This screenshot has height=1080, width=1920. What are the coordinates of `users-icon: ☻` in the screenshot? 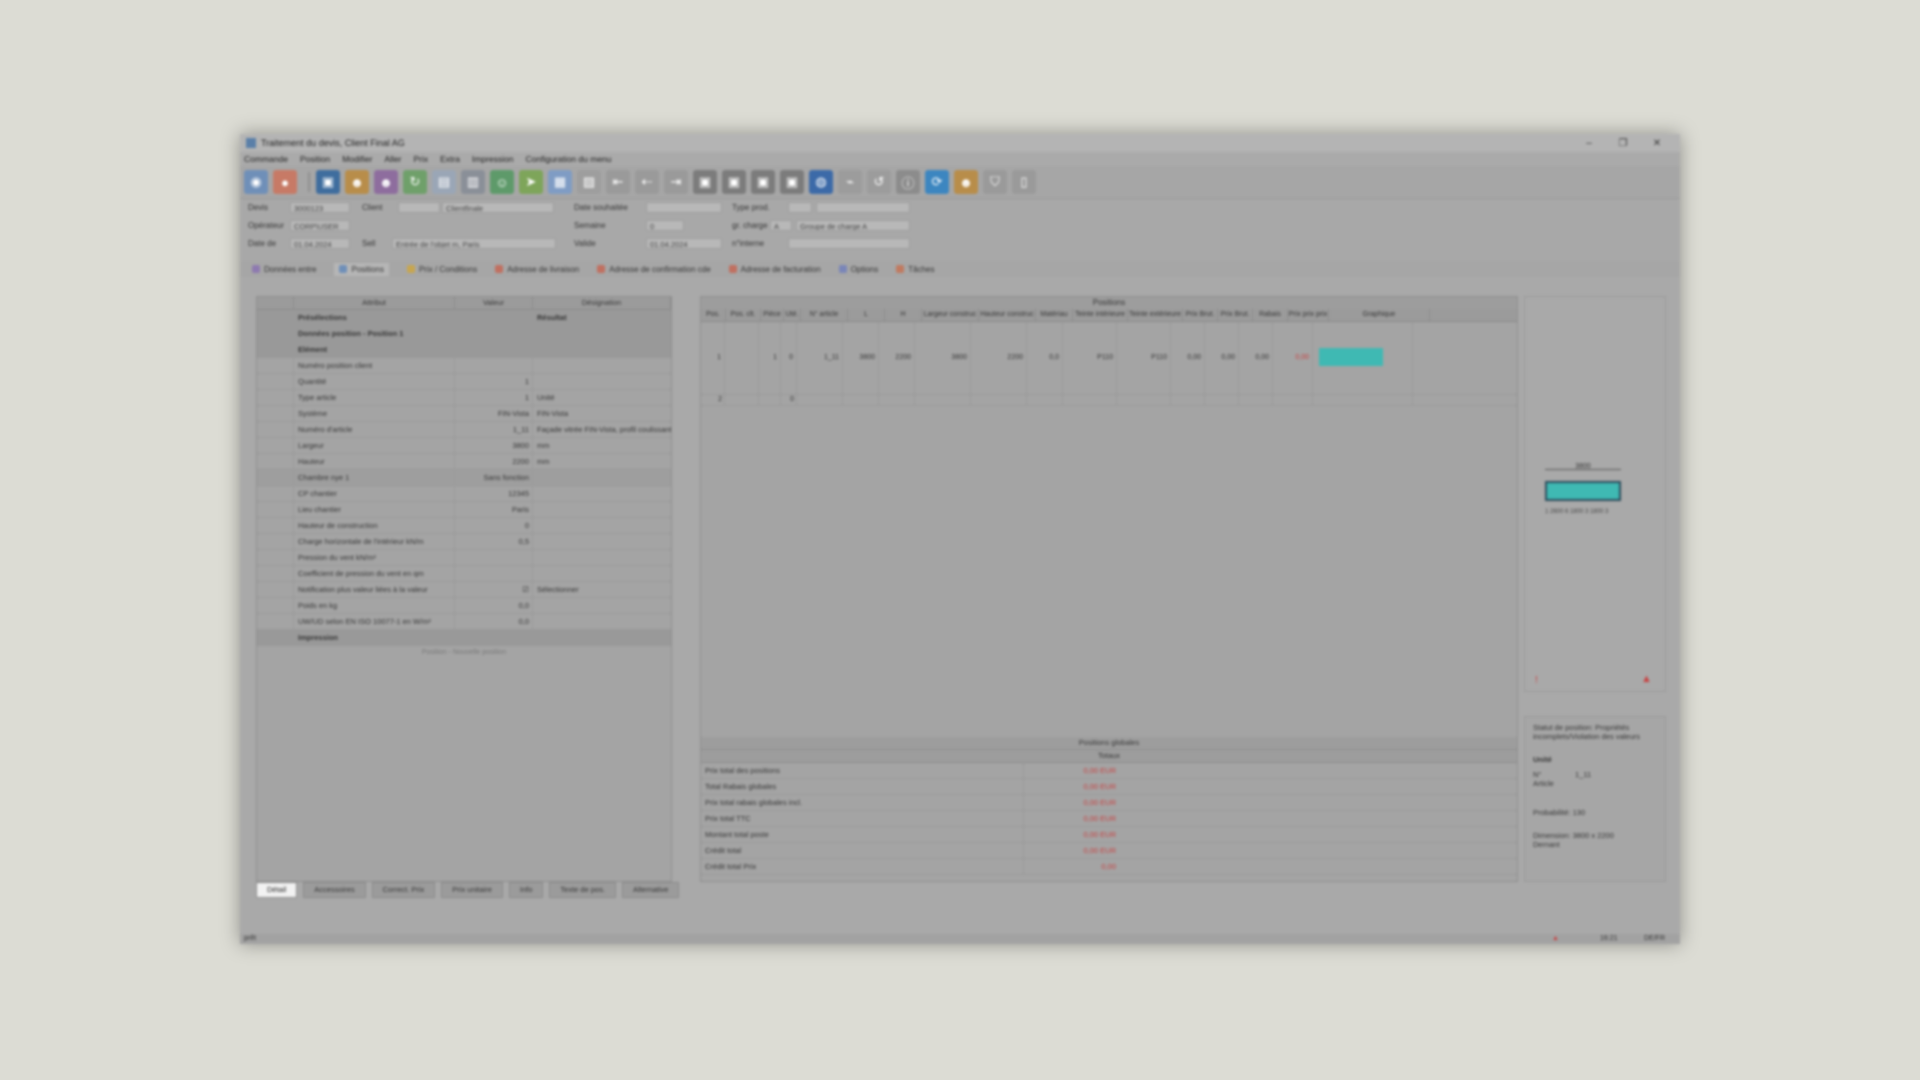 It's located at (357, 182).